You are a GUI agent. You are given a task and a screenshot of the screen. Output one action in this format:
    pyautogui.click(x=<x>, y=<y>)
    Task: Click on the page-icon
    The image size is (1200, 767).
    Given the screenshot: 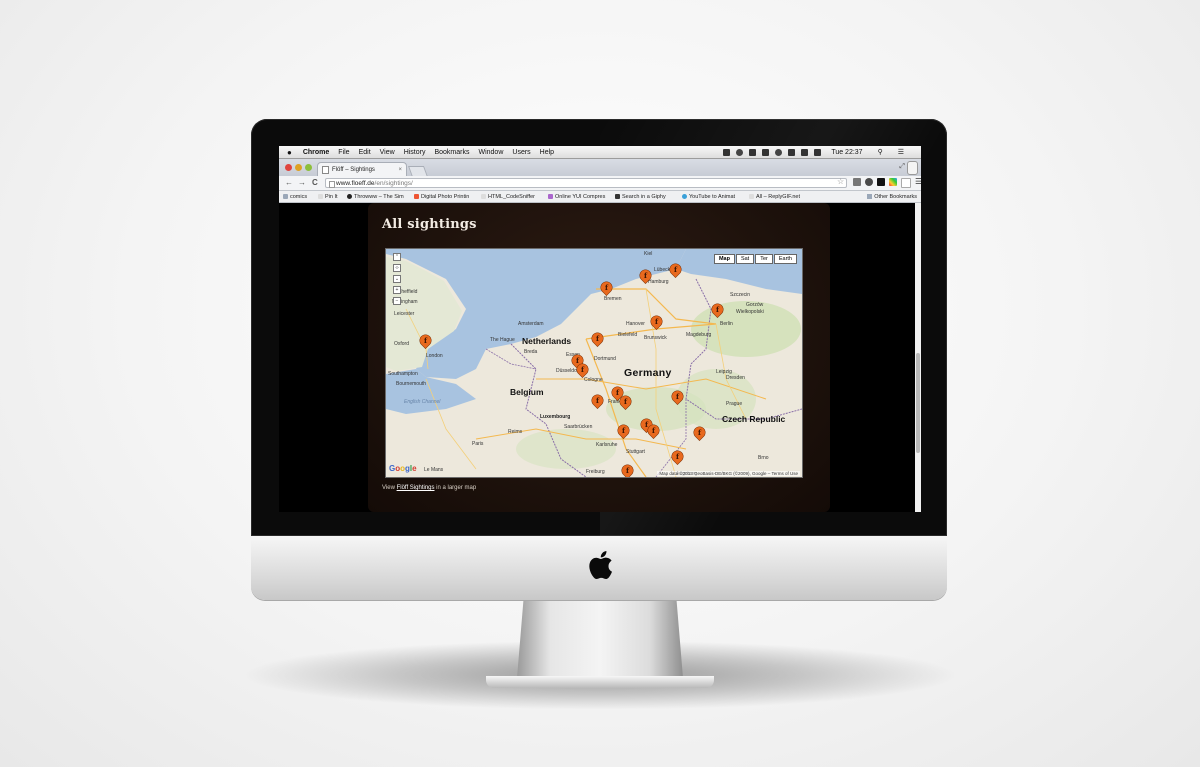 What is the action you would take?
    pyautogui.click(x=332, y=184)
    